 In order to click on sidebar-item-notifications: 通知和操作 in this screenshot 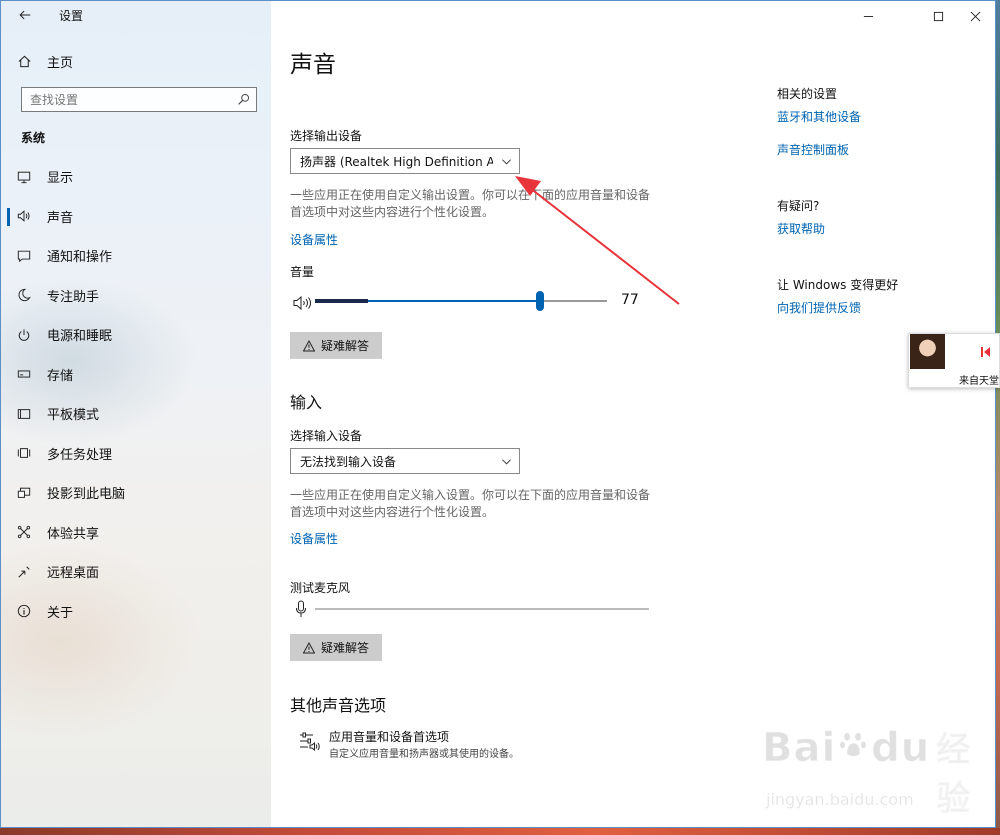, I will do `click(136, 256)`.